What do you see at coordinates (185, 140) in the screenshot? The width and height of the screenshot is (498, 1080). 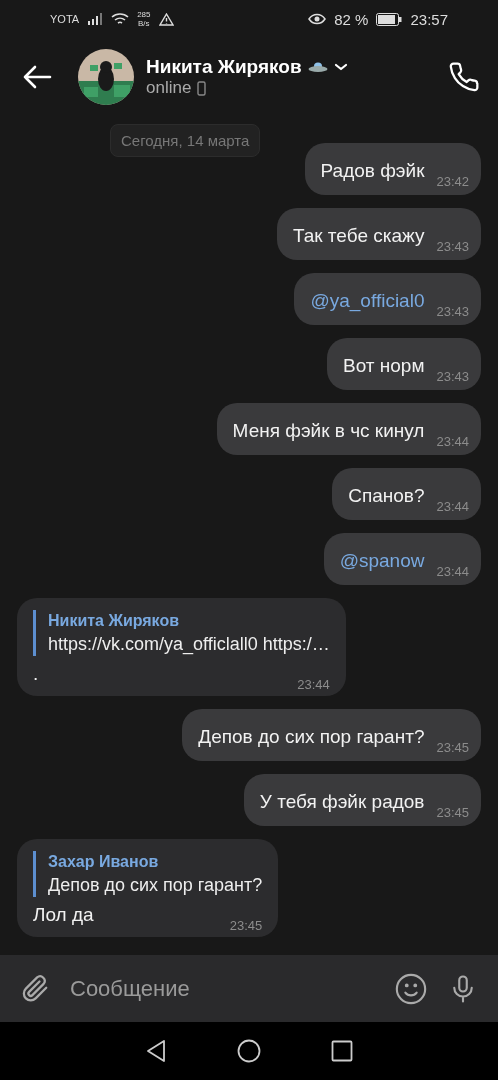 I see `date-chip: Сегодня, 14 марта` at bounding box center [185, 140].